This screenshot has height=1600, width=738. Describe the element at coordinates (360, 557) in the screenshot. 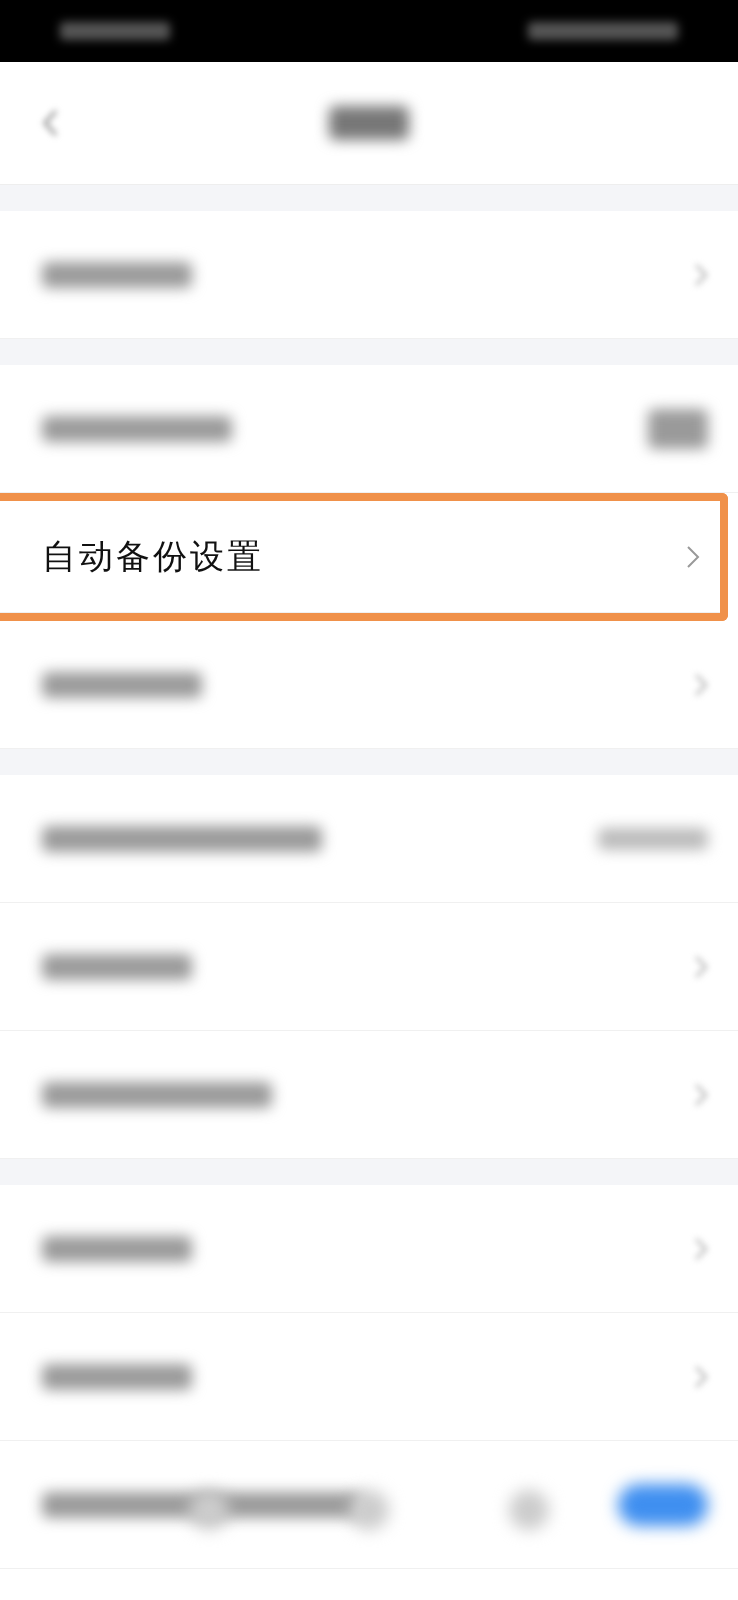

I see `settings-row: 自动备份设置` at that location.